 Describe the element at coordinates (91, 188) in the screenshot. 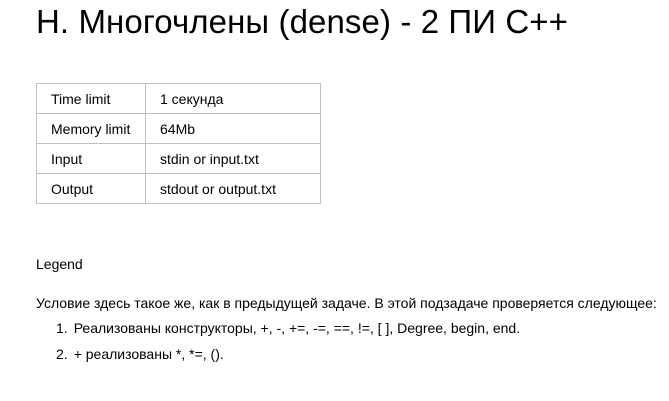

I see `limit-key-output: Output` at that location.